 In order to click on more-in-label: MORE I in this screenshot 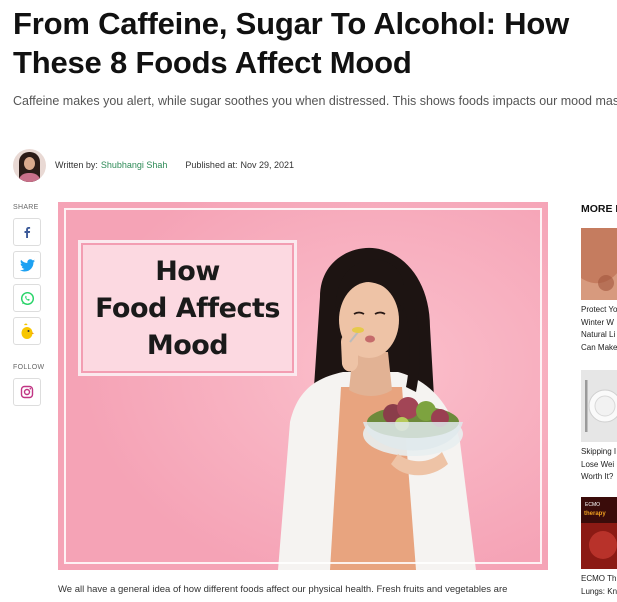, I will do `click(599, 209)`.